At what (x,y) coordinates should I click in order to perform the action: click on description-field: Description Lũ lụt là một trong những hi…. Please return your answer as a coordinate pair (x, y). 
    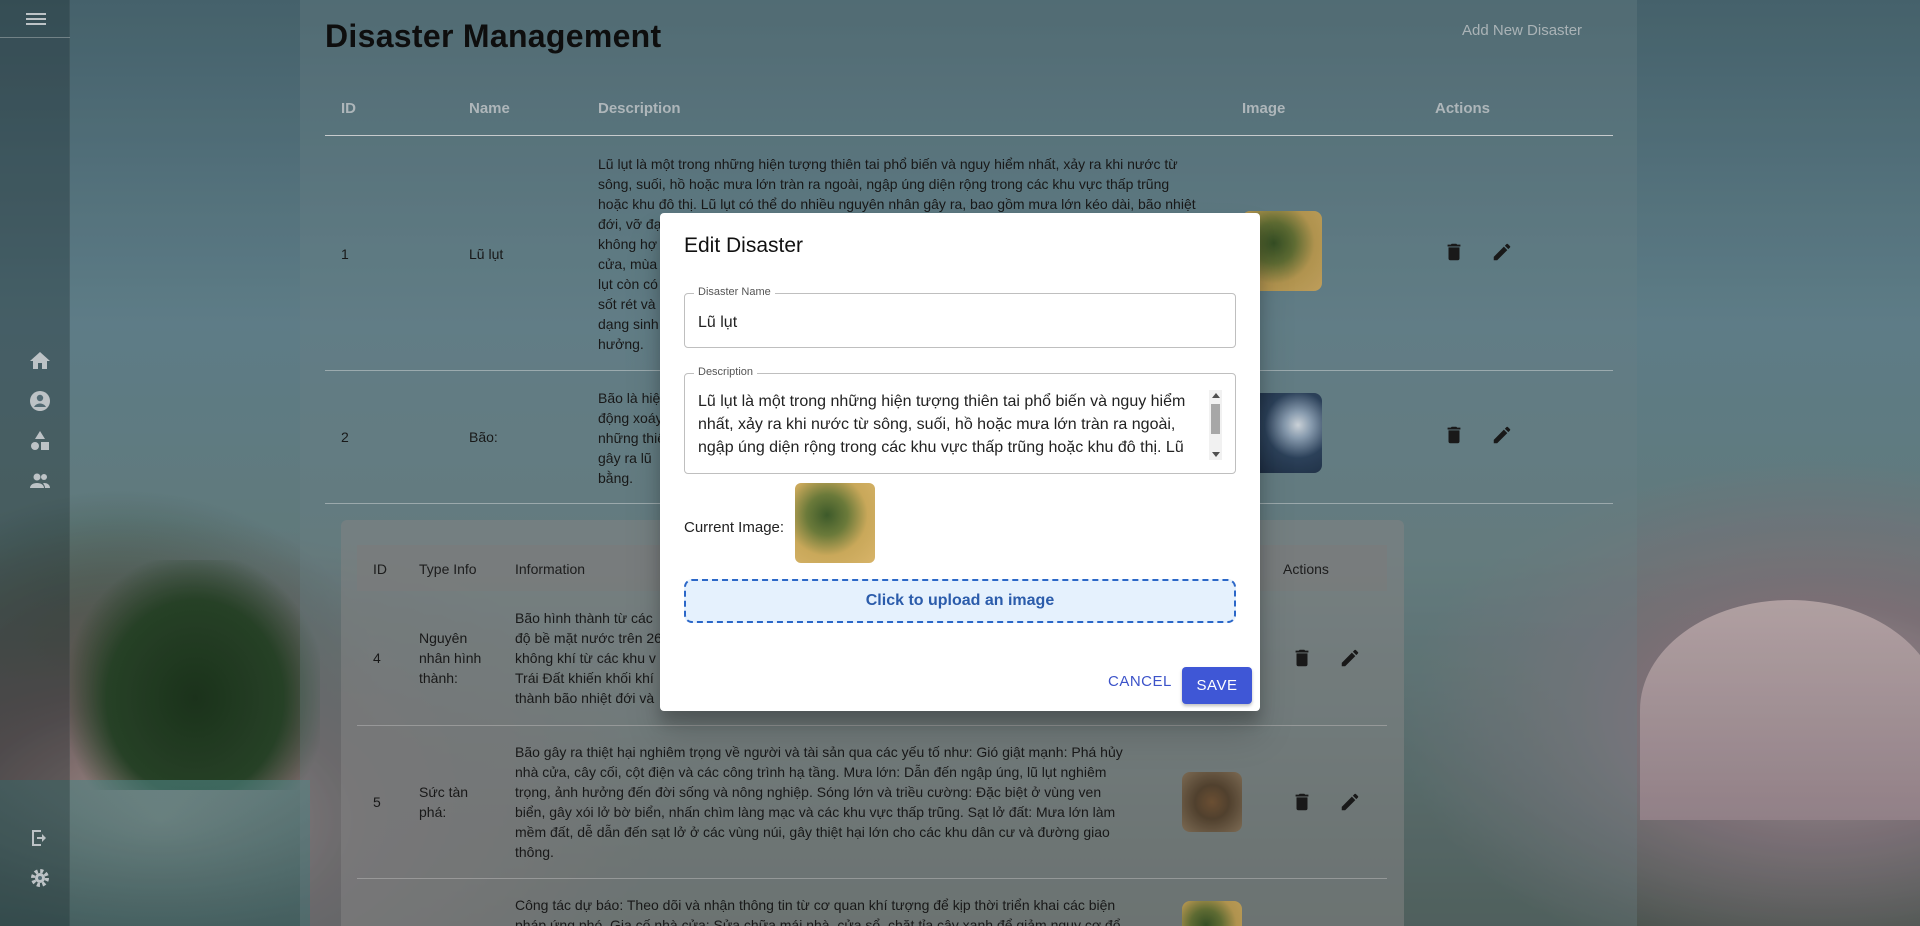
    Looking at the image, I should click on (960, 420).